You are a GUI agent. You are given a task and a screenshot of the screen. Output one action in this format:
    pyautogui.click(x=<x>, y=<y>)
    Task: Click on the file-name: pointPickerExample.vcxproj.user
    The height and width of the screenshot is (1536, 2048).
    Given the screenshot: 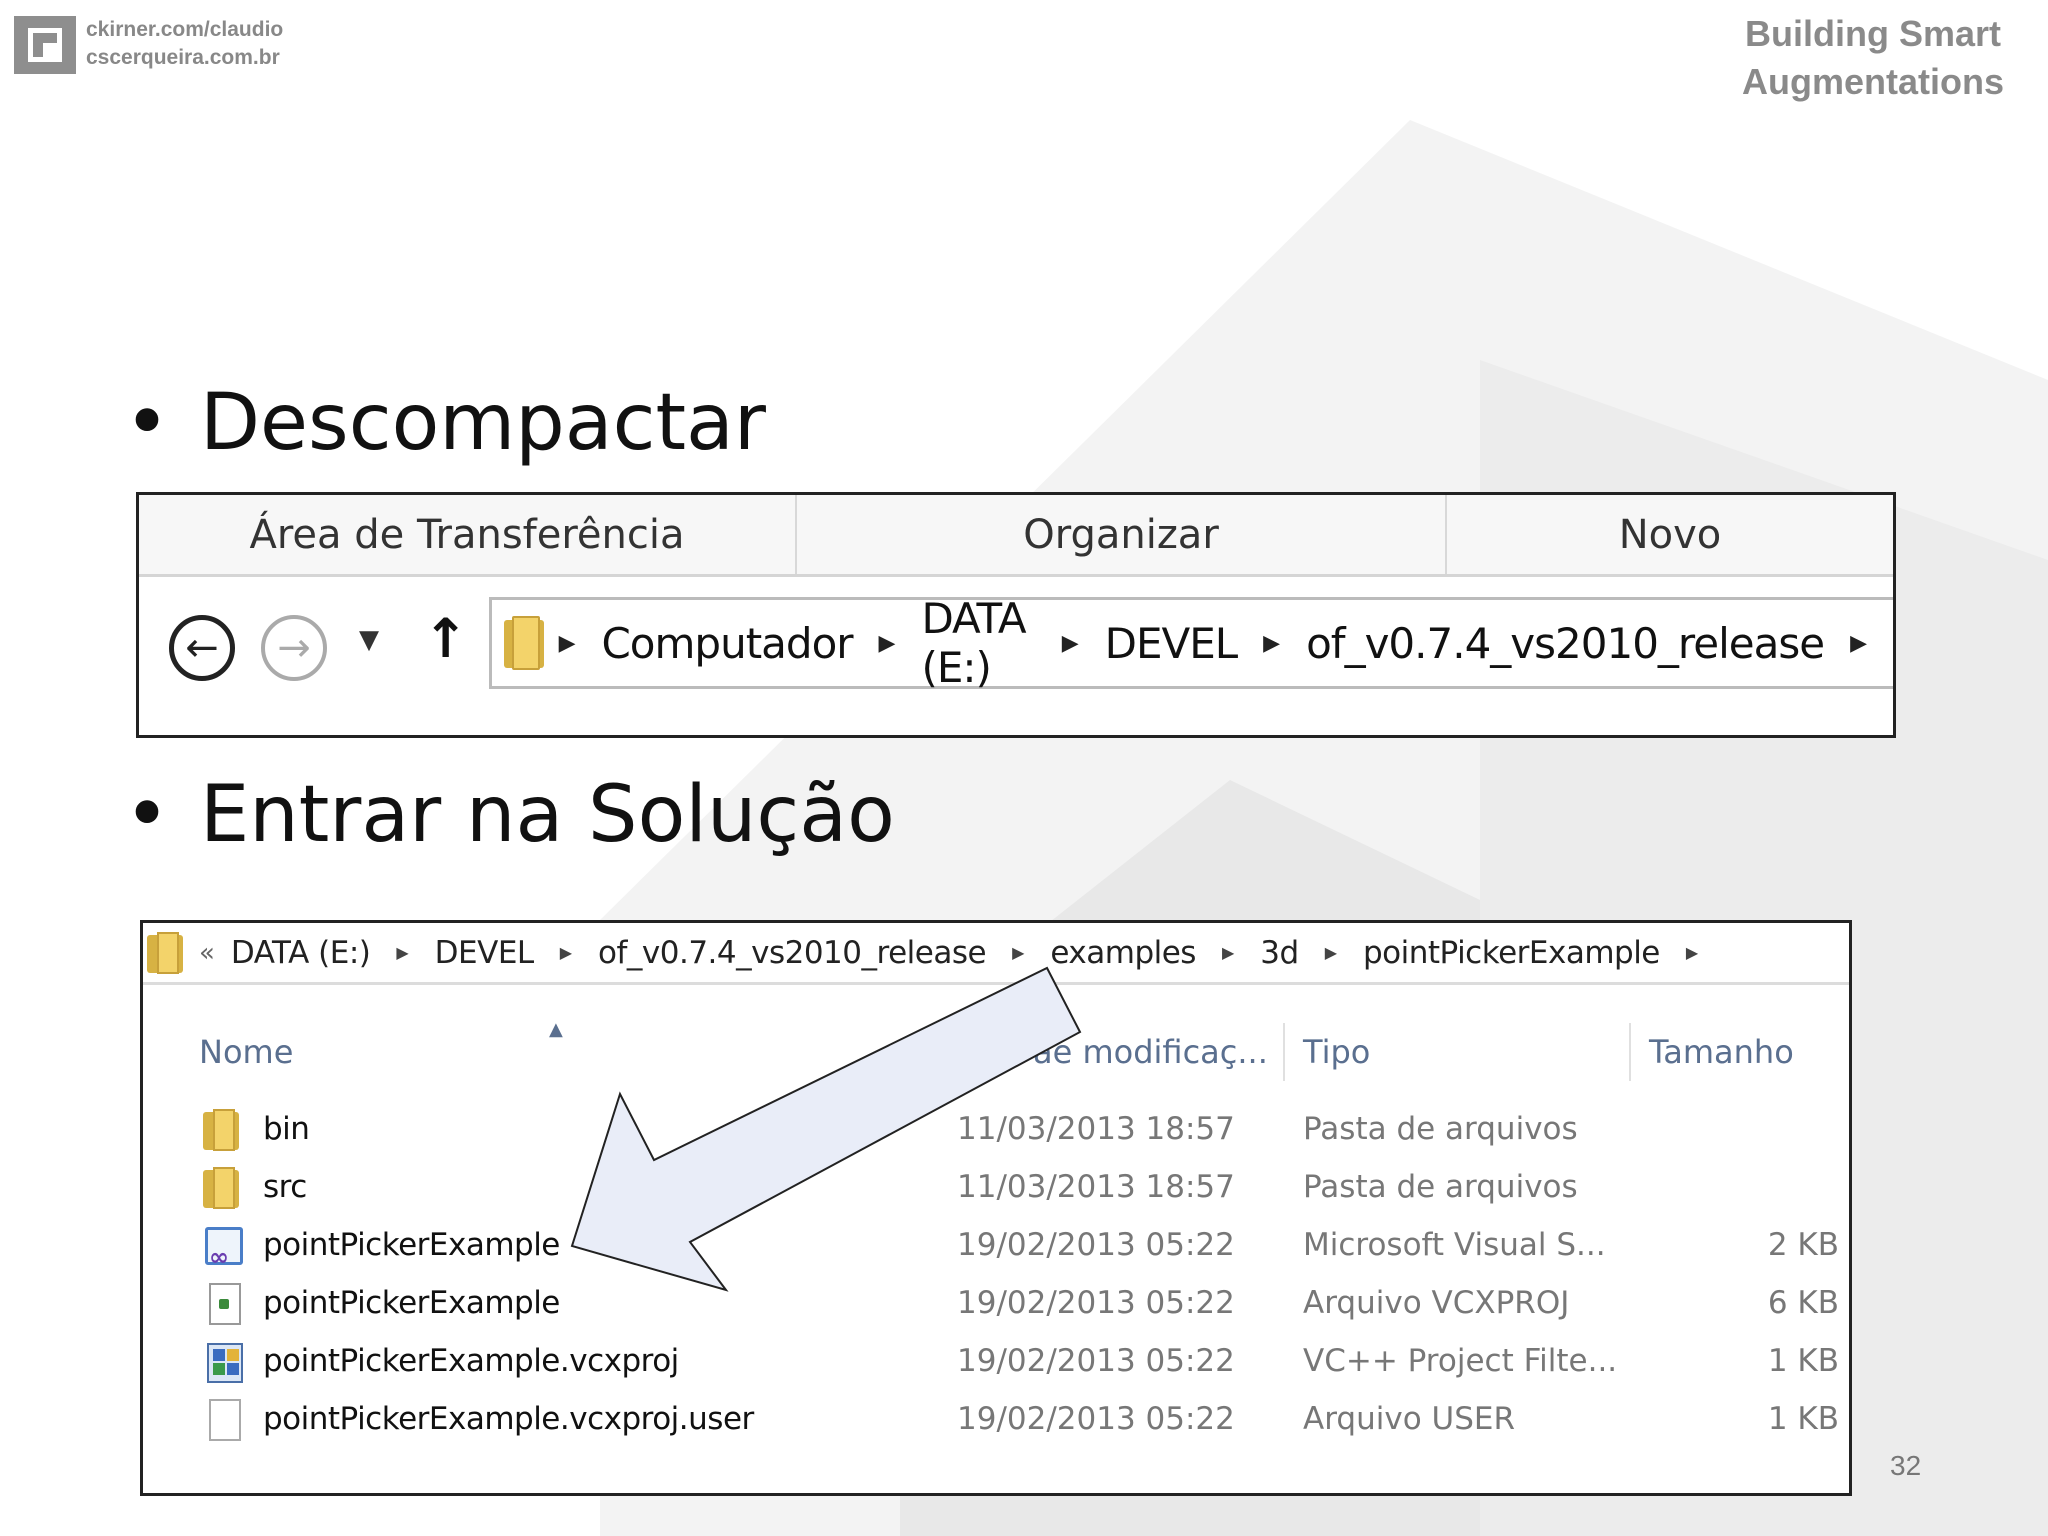 What is the action you would take?
    pyautogui.click(x=508, y=1419)
    